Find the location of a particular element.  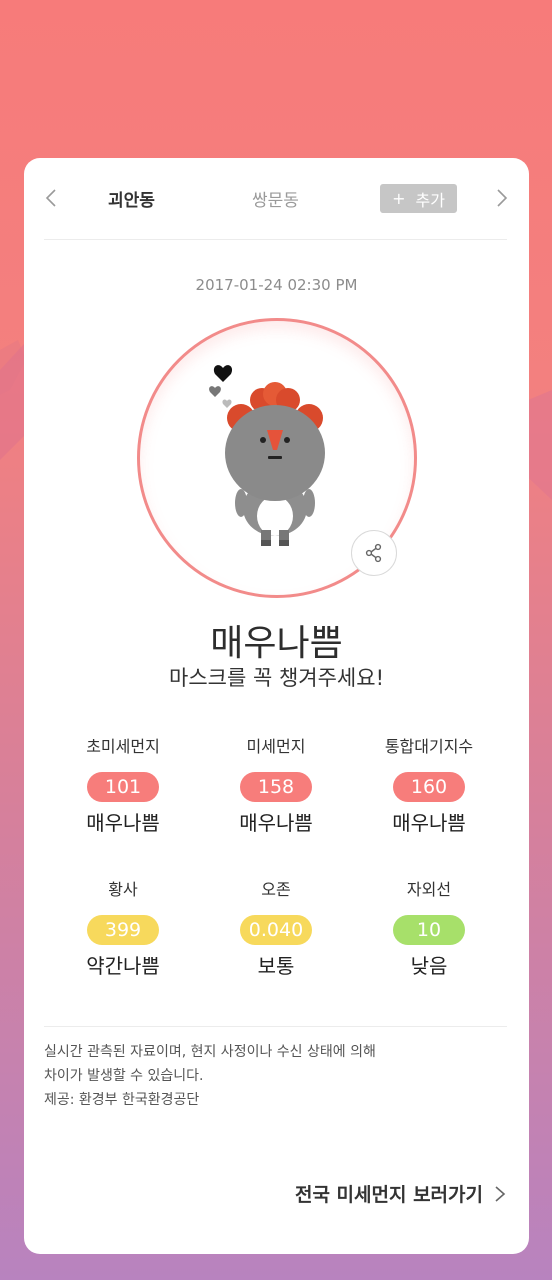

timestamp: 2017-01-24 02:30 PM is located at coordinates (276, 285).